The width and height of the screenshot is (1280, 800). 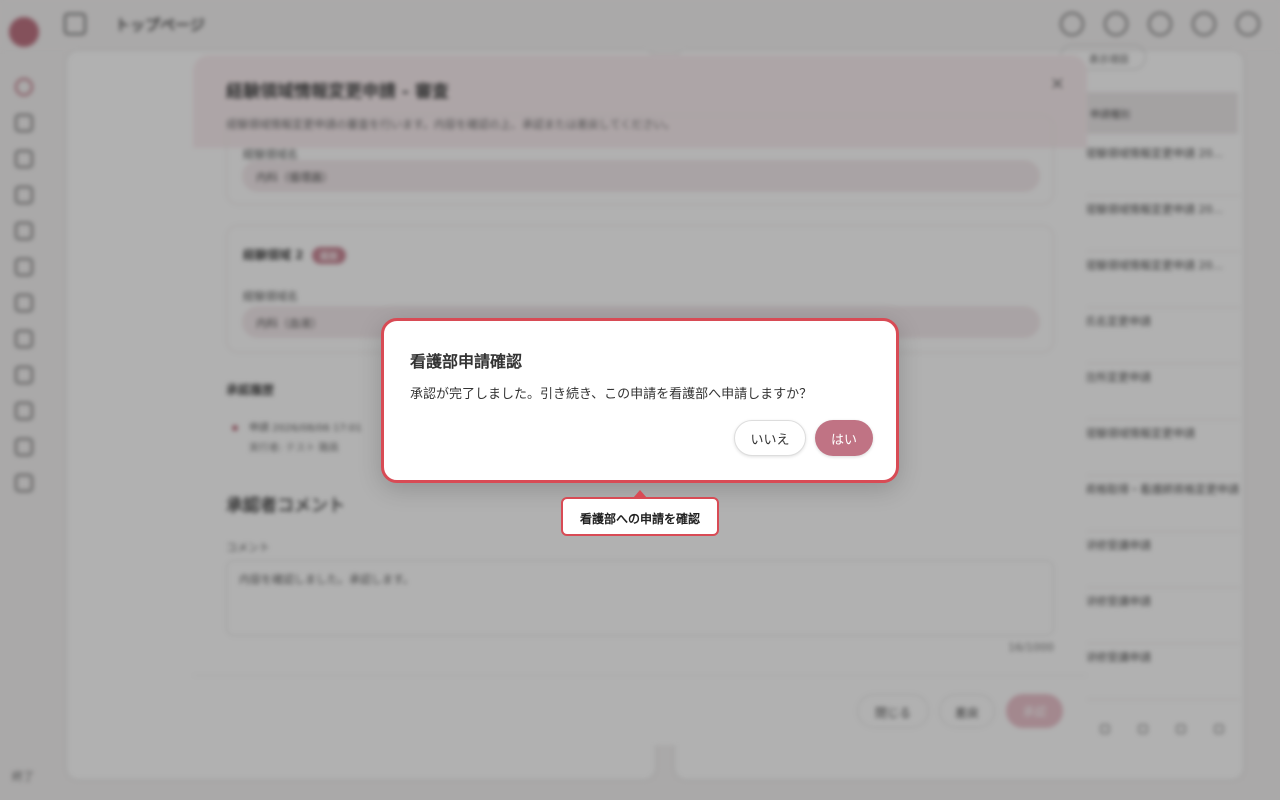 What do you see at coordinates (640, 516) in the screenshot?
I see `callout-label: 看護部への申請を確認` at bounding box center [640, 516].